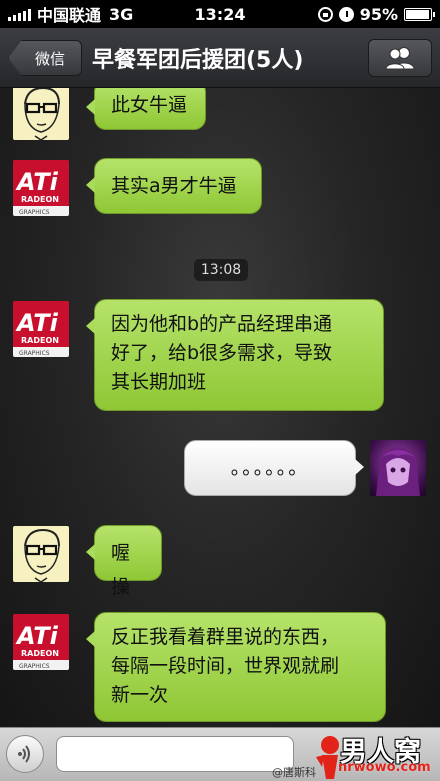  I want to click on battery-icon, so click(419, 14).